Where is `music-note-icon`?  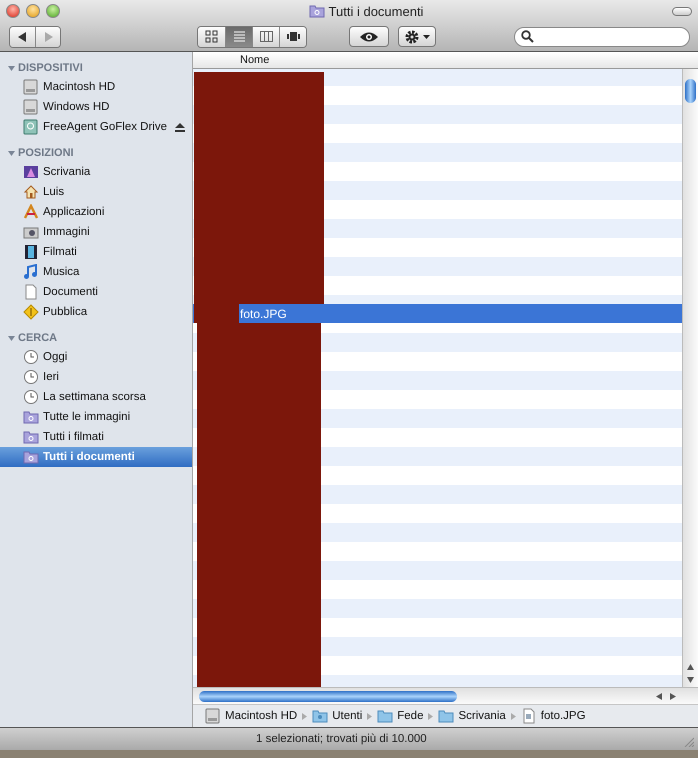 music-note-icon is located at coordinates (31, 272).